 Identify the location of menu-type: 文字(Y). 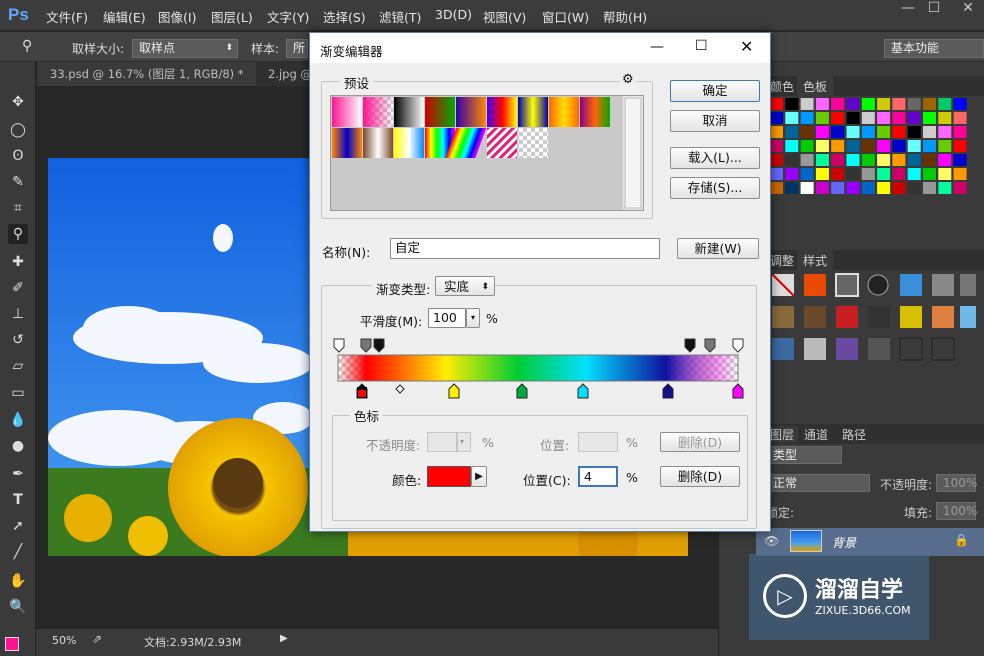
(288, 16).